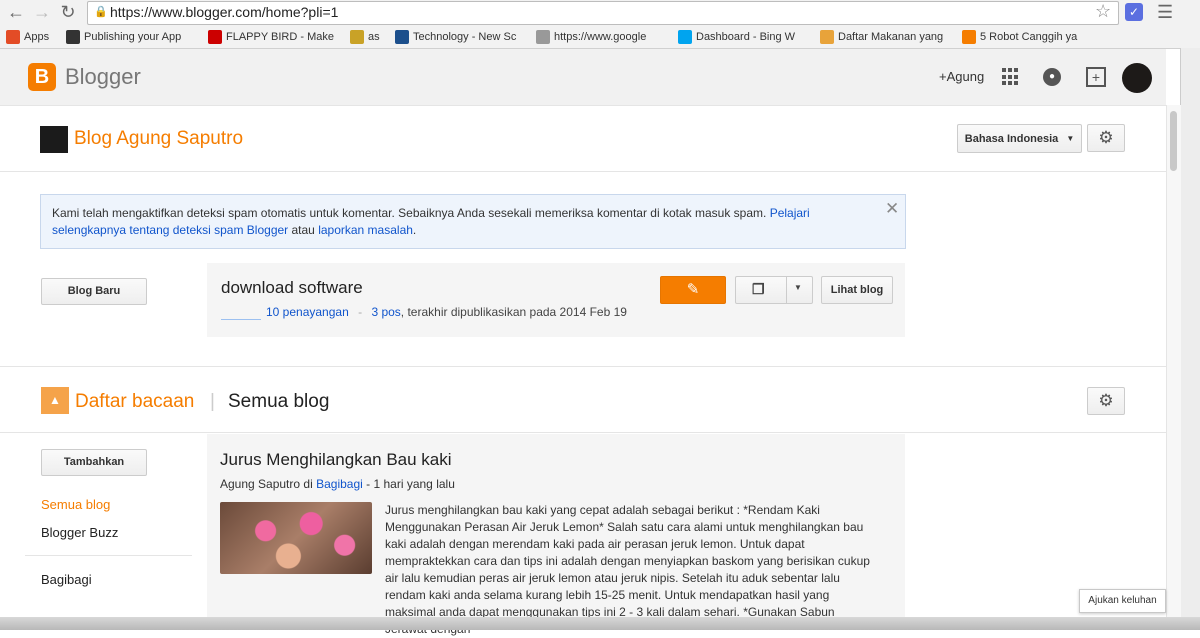 The image size is (1200, 638). Describe the element at coordinates (402, 37) in the screenshot. I see `ns-icon` at that location.